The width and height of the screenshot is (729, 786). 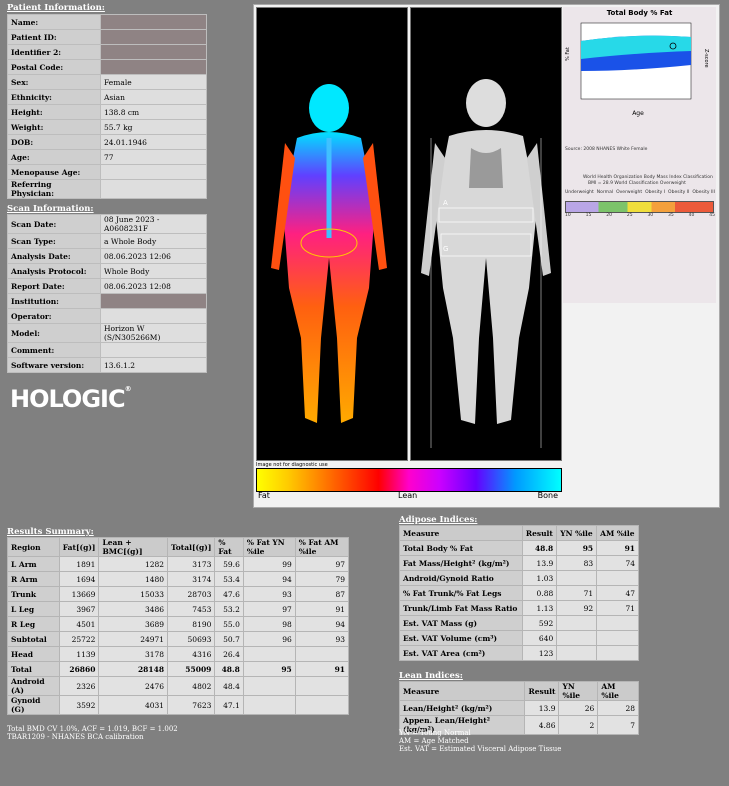 What do you see at coordinates (178, 639) in the screenshot?
I see `table-row: Subtotal 25722 24971 50693 50.7 96 93` at bounding box center [178, 639].